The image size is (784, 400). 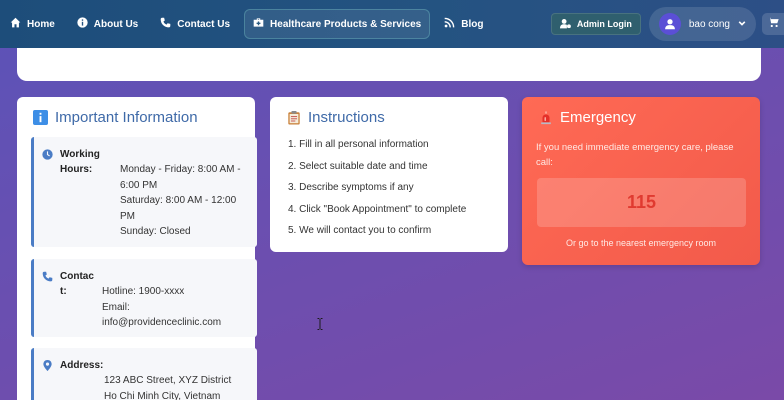 I want to click on hours-sunday: Sunday: Closed, so click(x=155, y=231).